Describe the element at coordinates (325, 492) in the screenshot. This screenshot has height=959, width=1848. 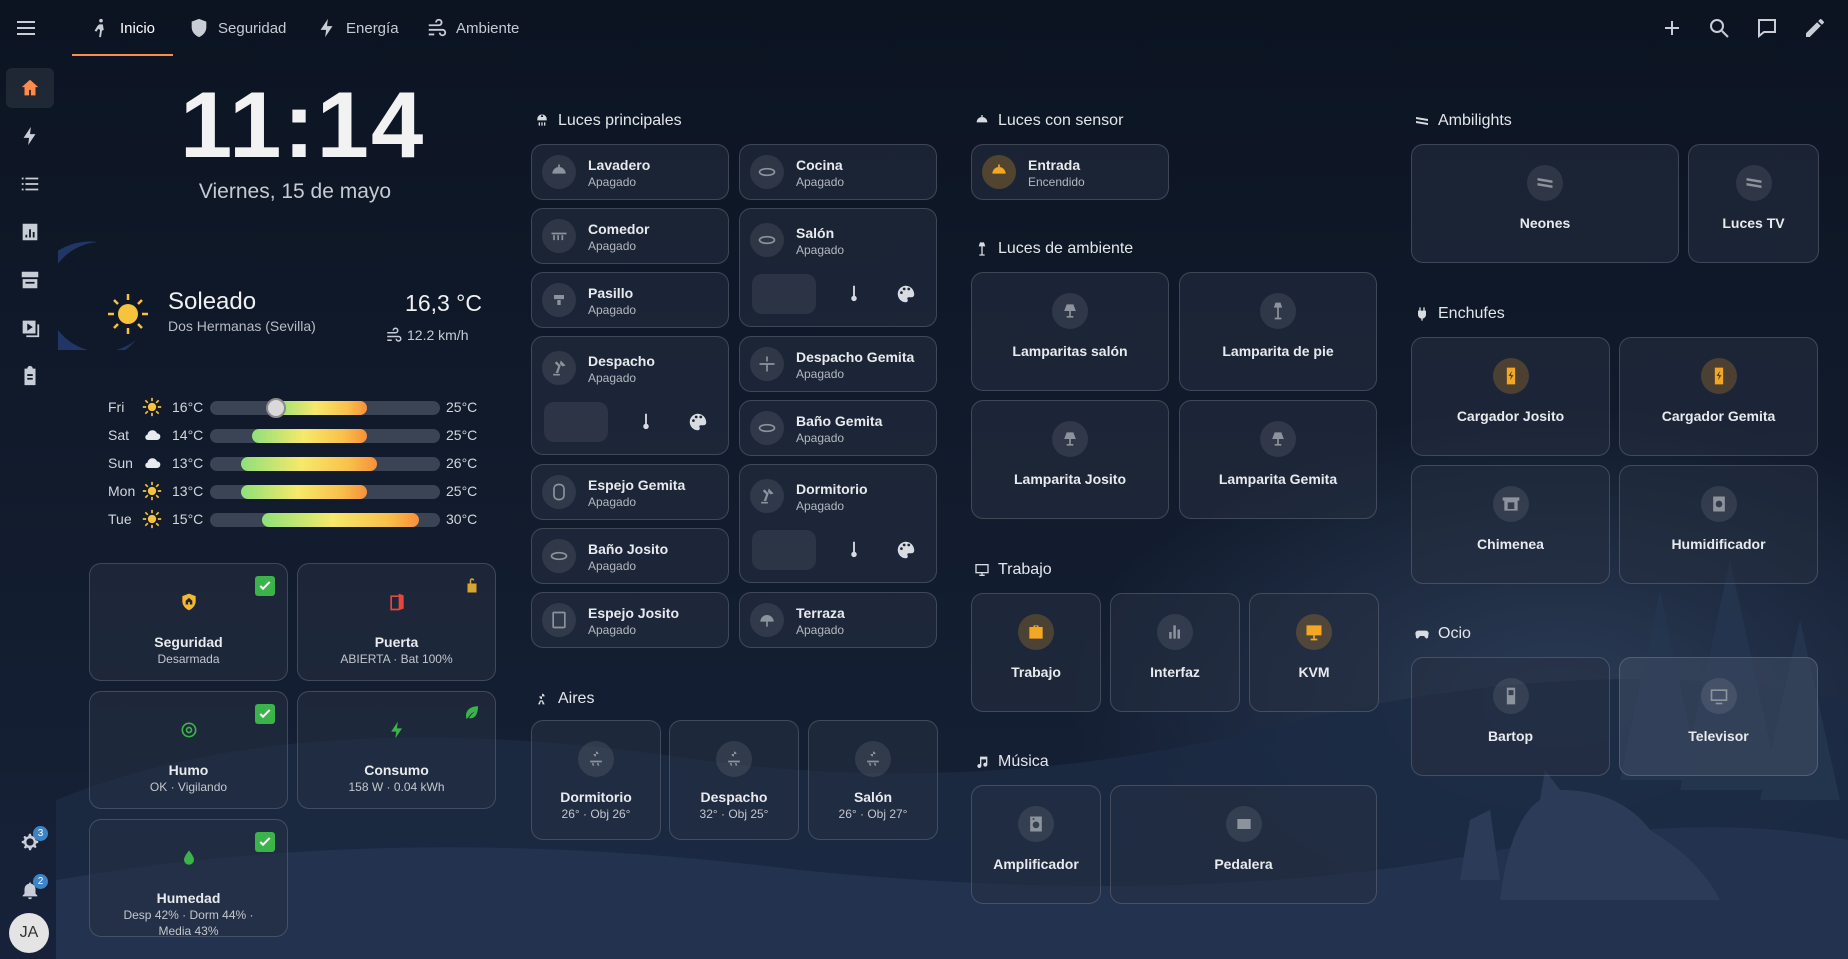
I see `forecast-range-bar` at that location.